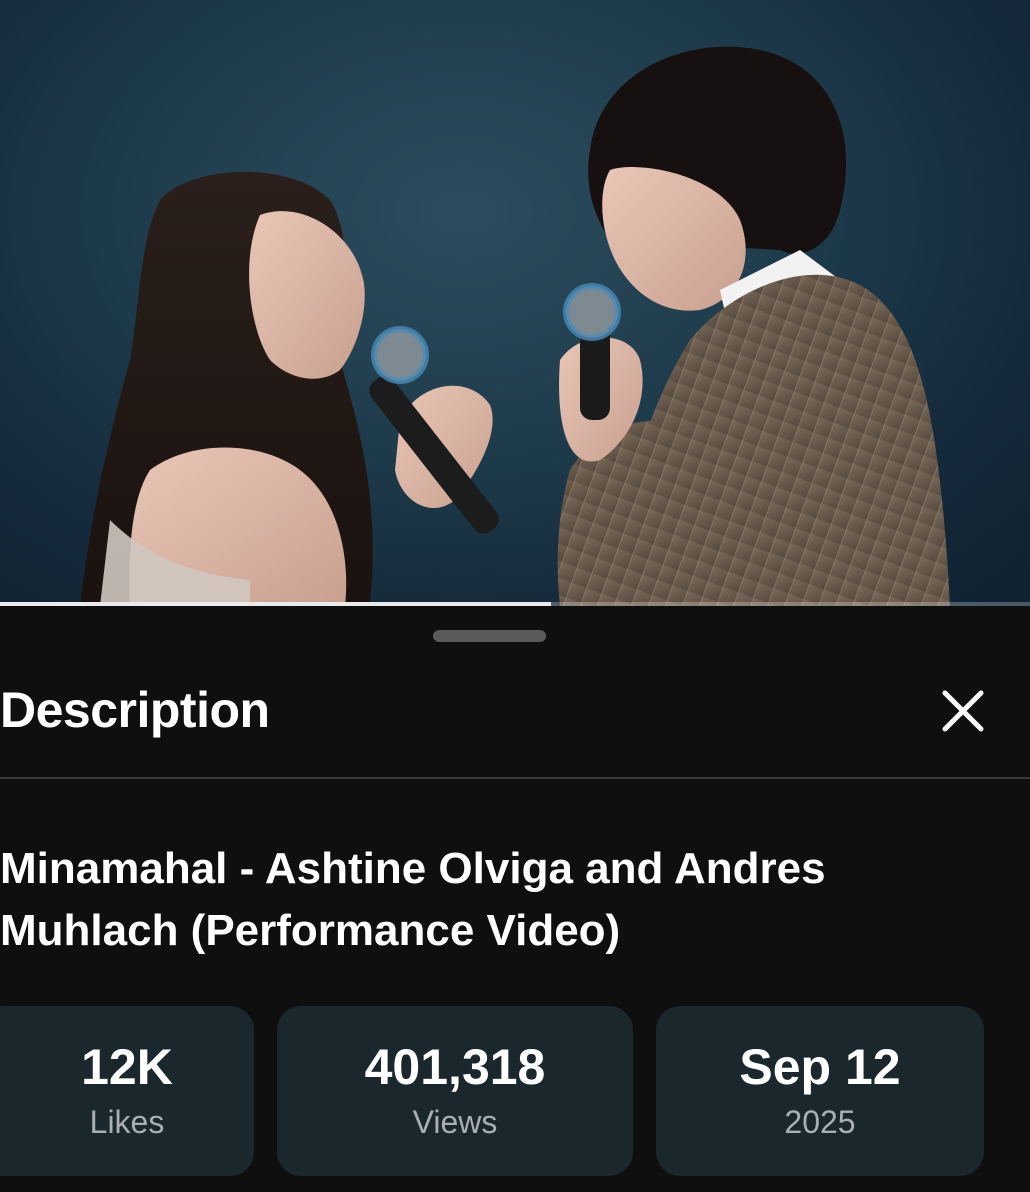 The height and width of the screenshot is (1192, 1030). I want to click on likes-count: 12K, so click(127, 1067).